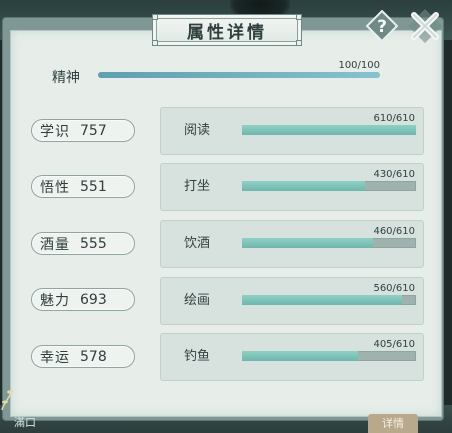  I want to click on skill-name: 绘画, so click(197, 300).